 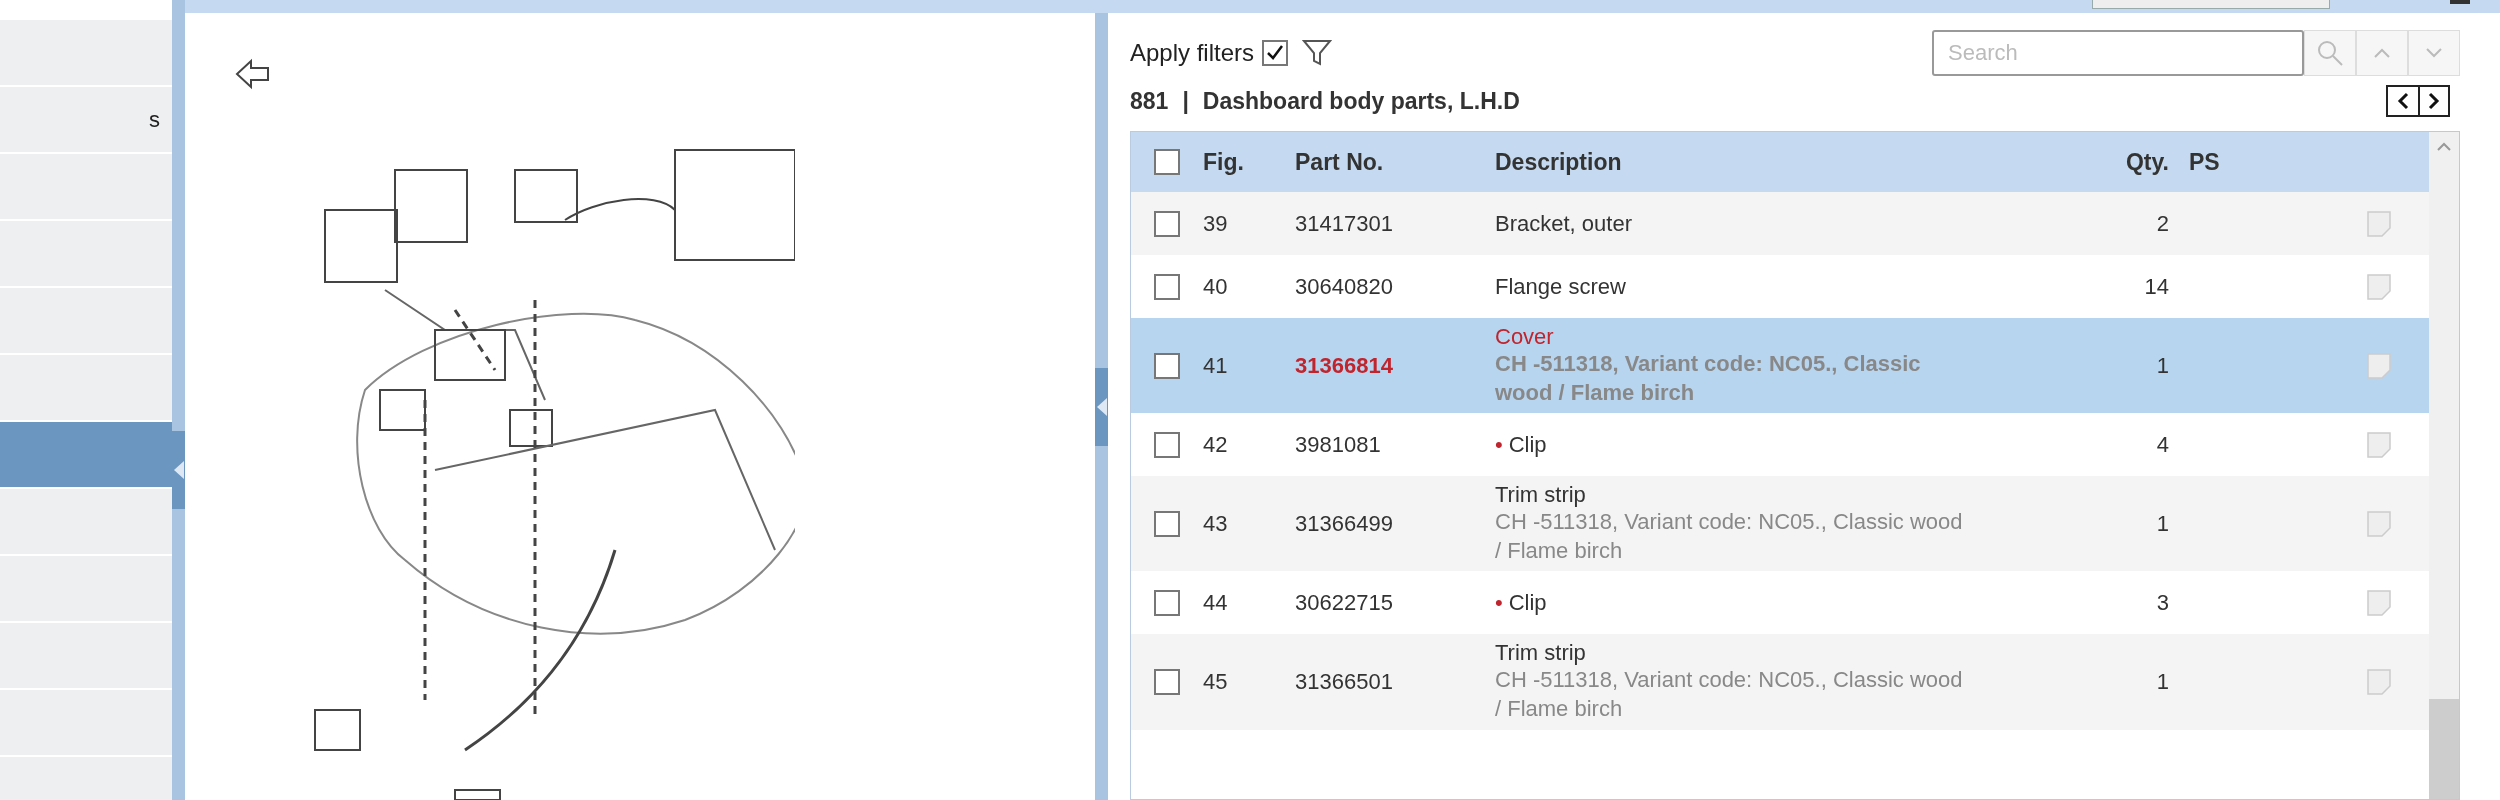 I want to click on filter-icon, so click(x=1317, y=53).